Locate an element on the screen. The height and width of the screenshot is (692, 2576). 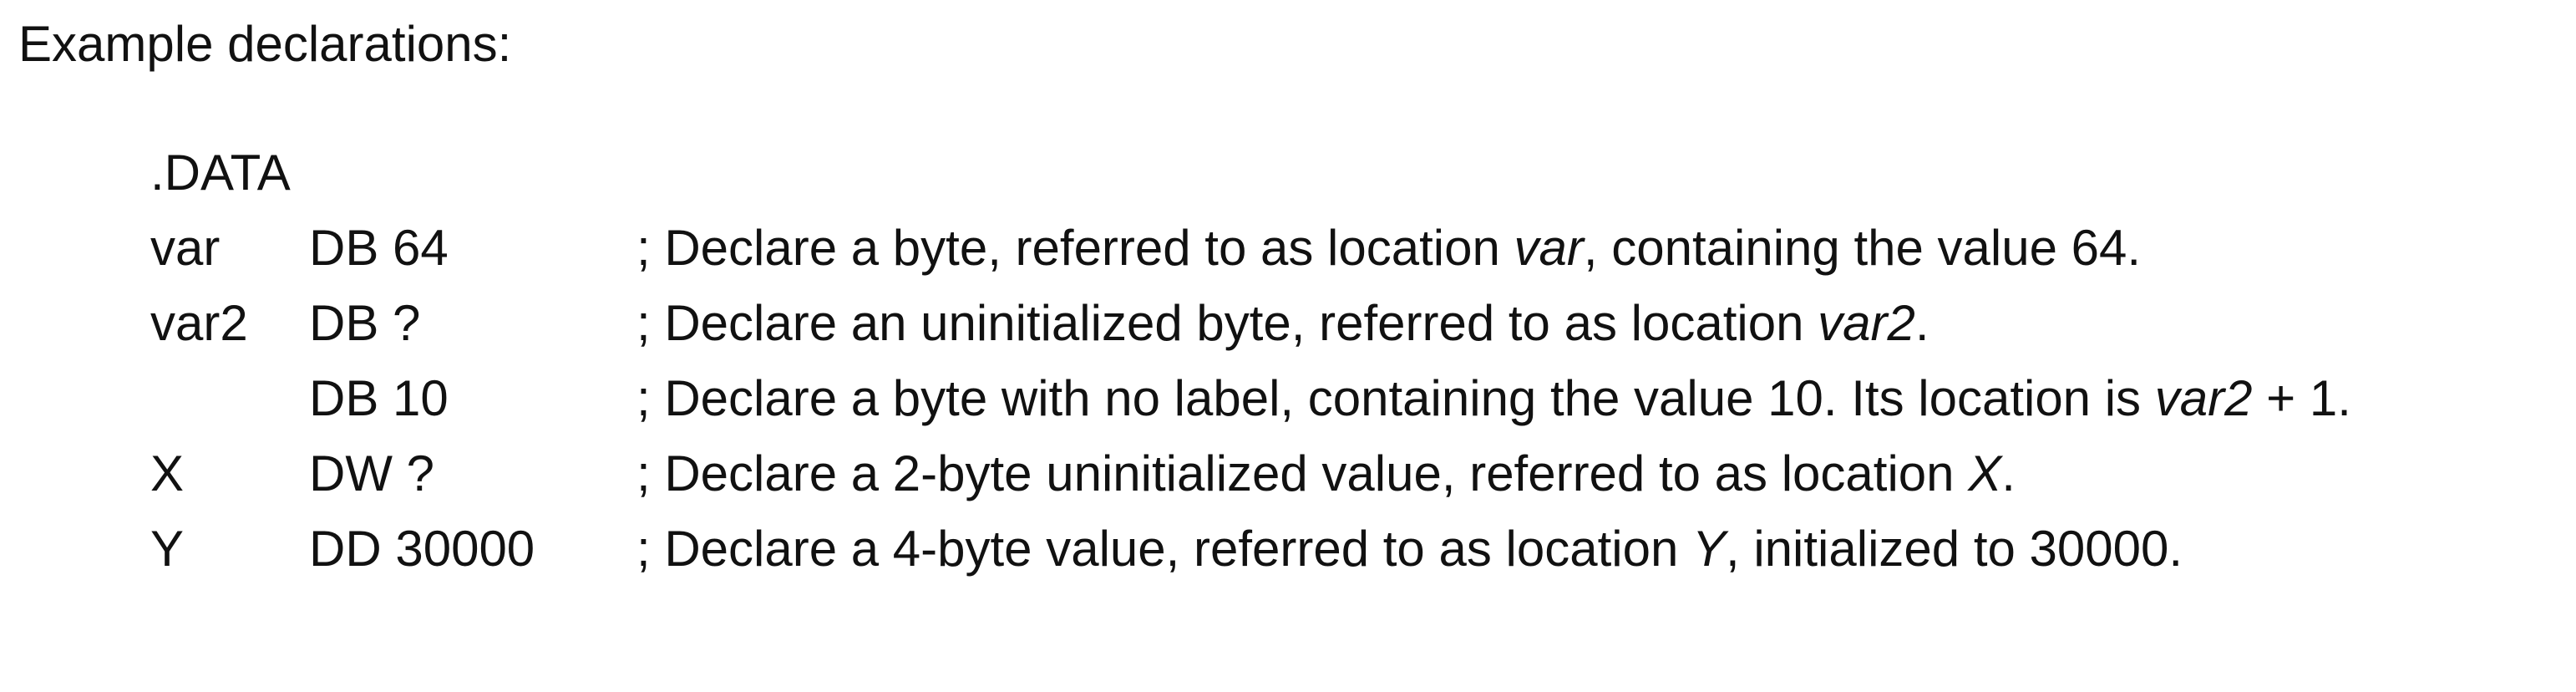
comment-text: , containing the value 64. is located at coordinates (1862, 248).